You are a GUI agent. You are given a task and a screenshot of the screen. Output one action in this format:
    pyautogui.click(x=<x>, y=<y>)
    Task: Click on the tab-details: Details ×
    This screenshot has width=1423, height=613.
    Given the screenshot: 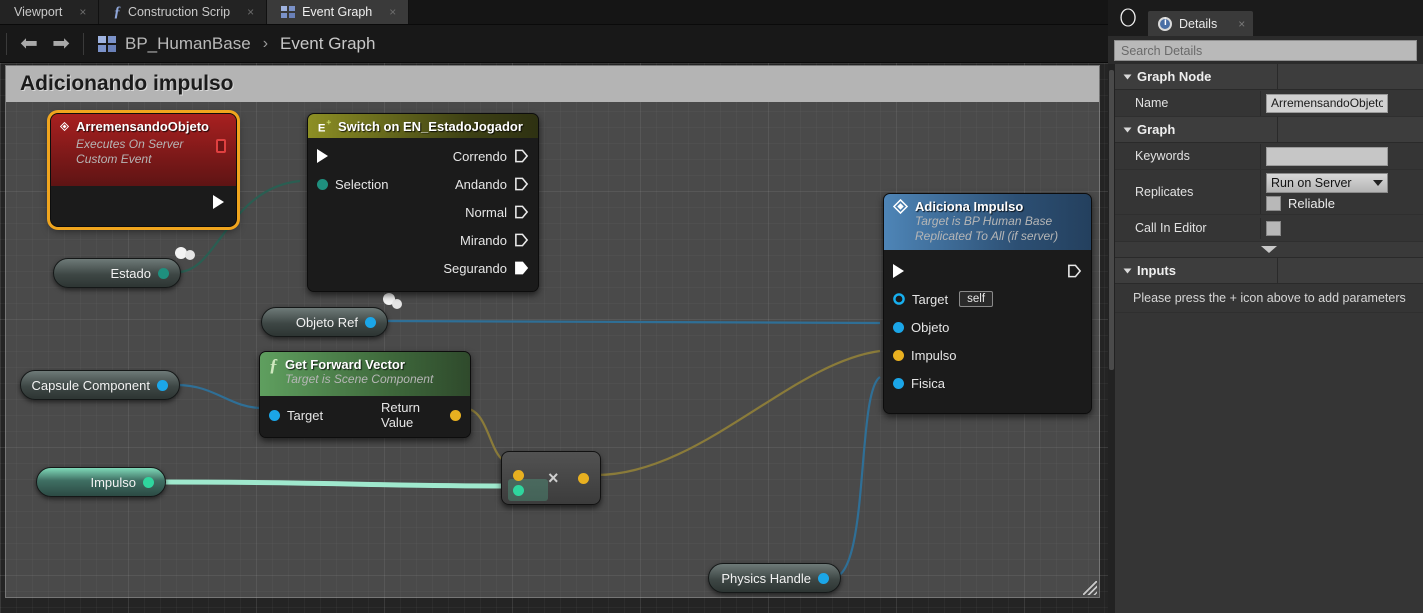 What is the action you would take?
    pyautogui.click(x=1201, y=23)
    